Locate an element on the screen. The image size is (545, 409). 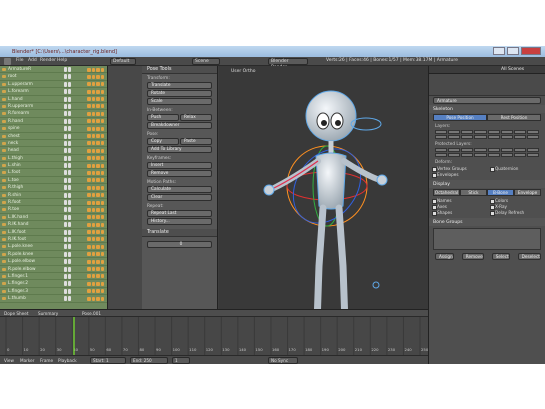
repeat-last-button: Repeat Last is located at coordinates (179, 213).